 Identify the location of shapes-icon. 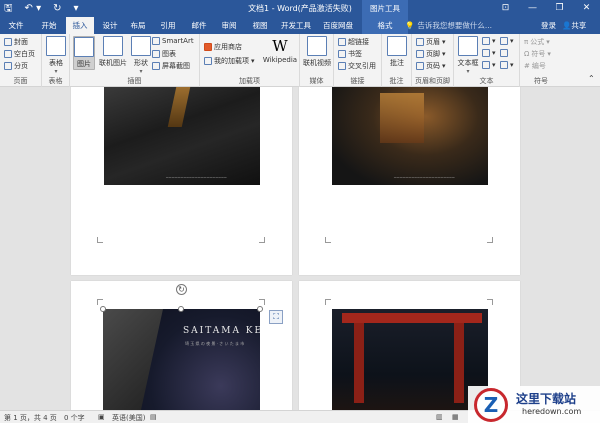
(141, 46).